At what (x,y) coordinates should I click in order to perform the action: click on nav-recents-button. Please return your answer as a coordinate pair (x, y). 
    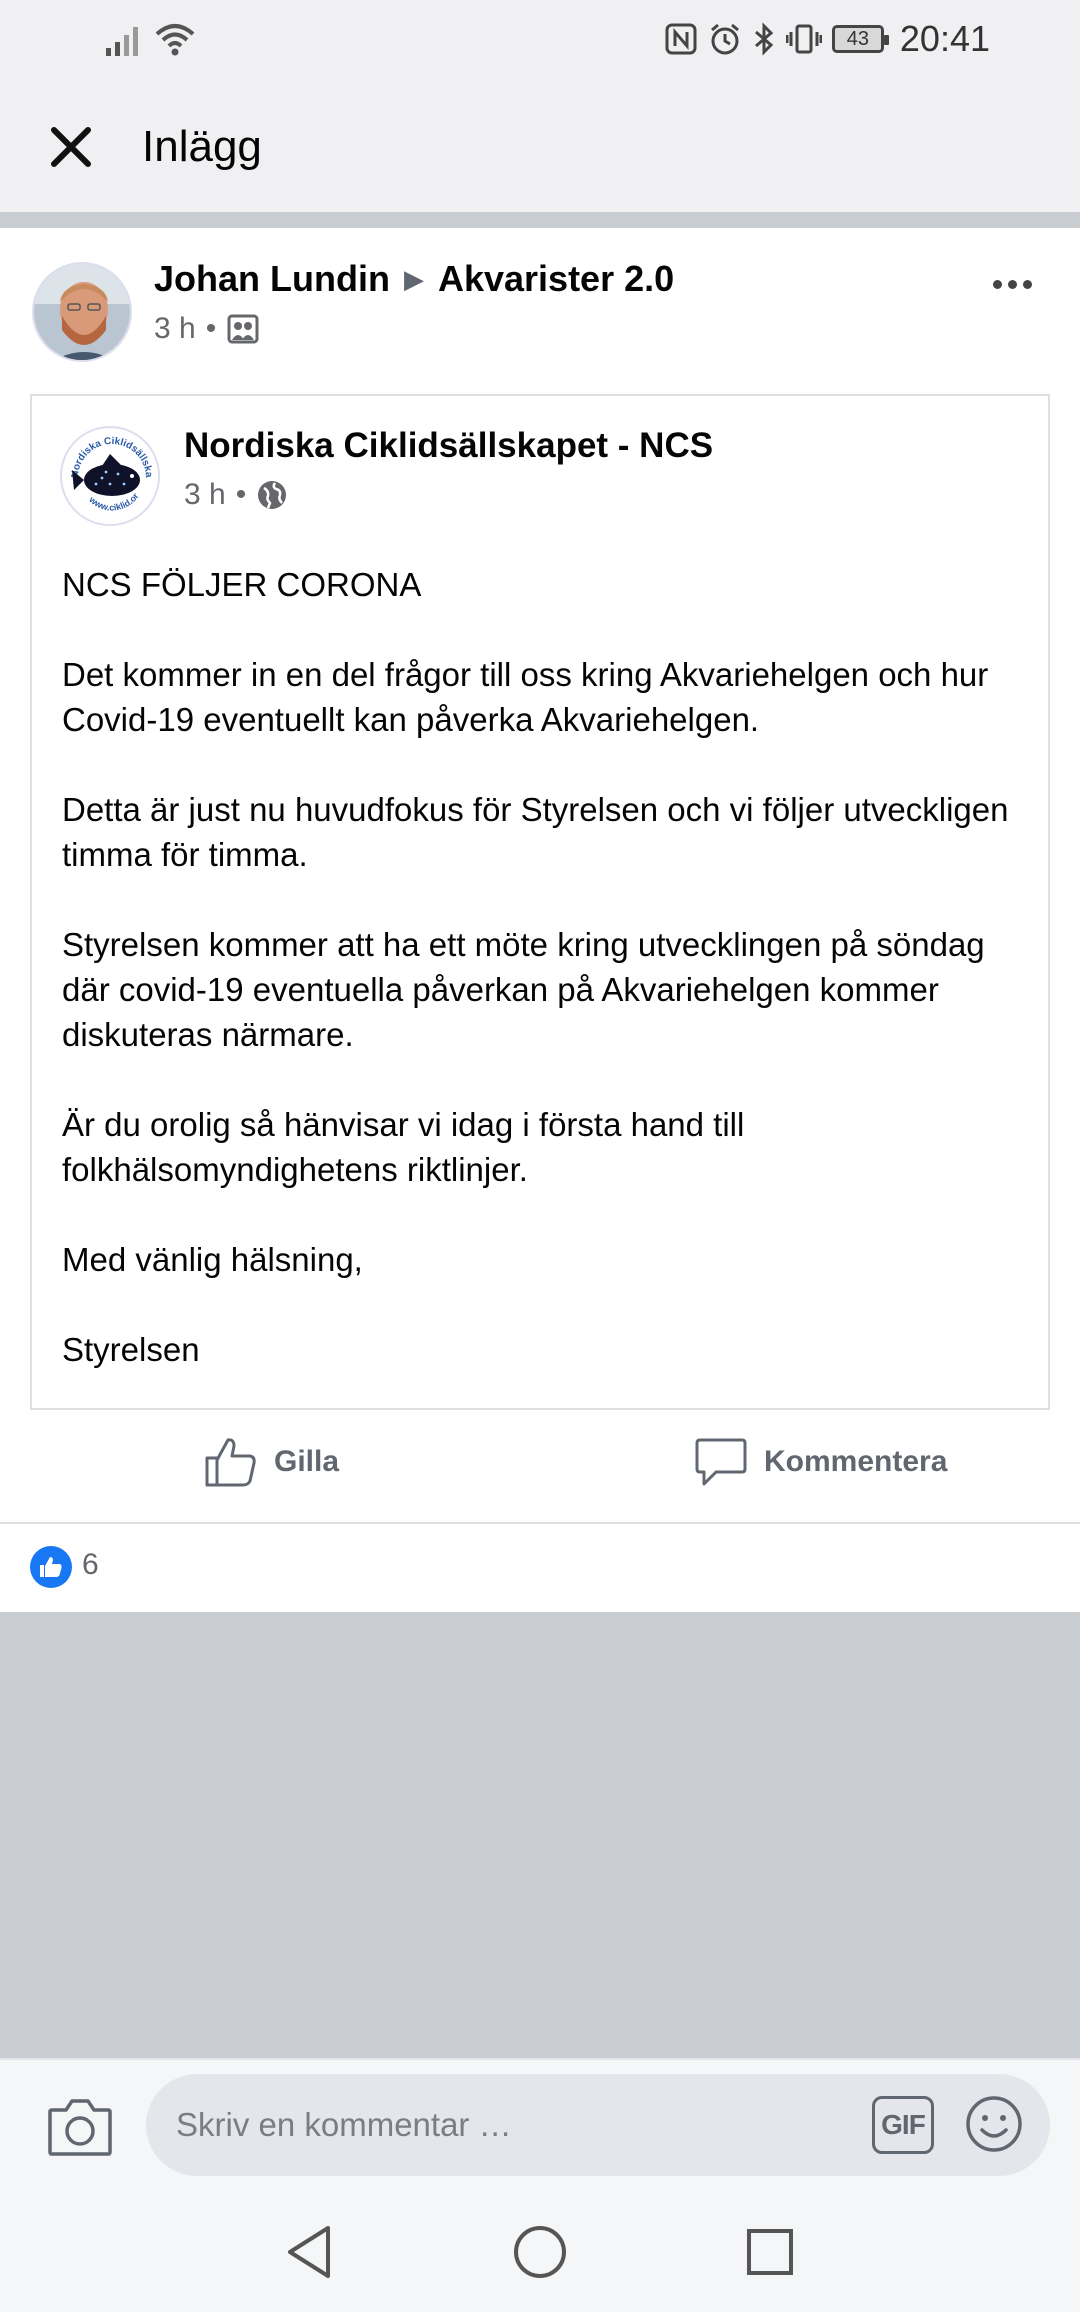
    Looking at the image, I should click on (770, 2252).